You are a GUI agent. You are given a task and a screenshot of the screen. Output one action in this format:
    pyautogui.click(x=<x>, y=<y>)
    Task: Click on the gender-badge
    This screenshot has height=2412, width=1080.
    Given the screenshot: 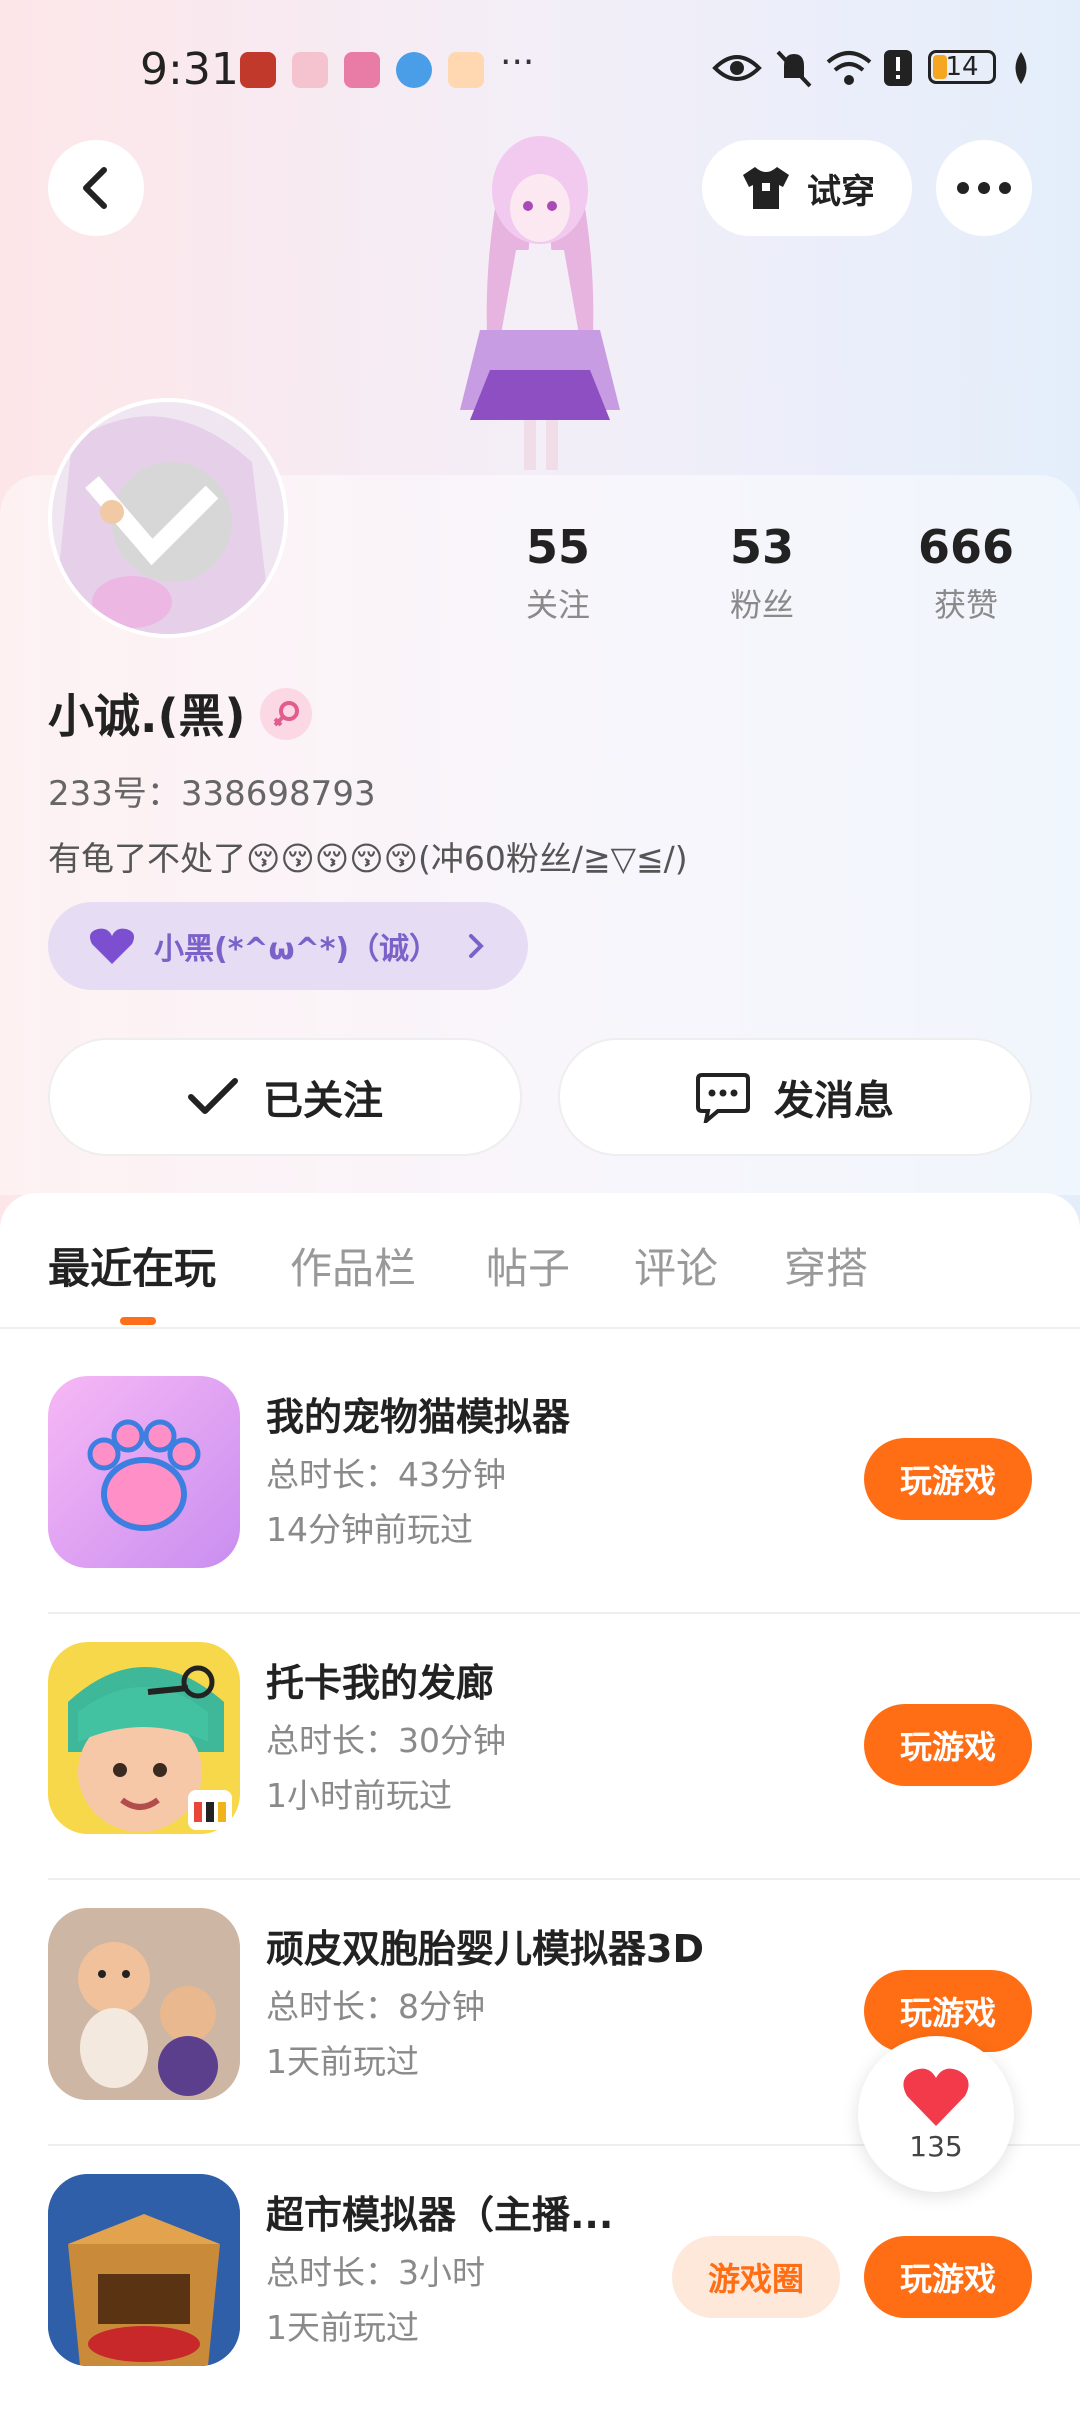 What is the action you would take?
    pyautogui.click(x=286, y=714)
    